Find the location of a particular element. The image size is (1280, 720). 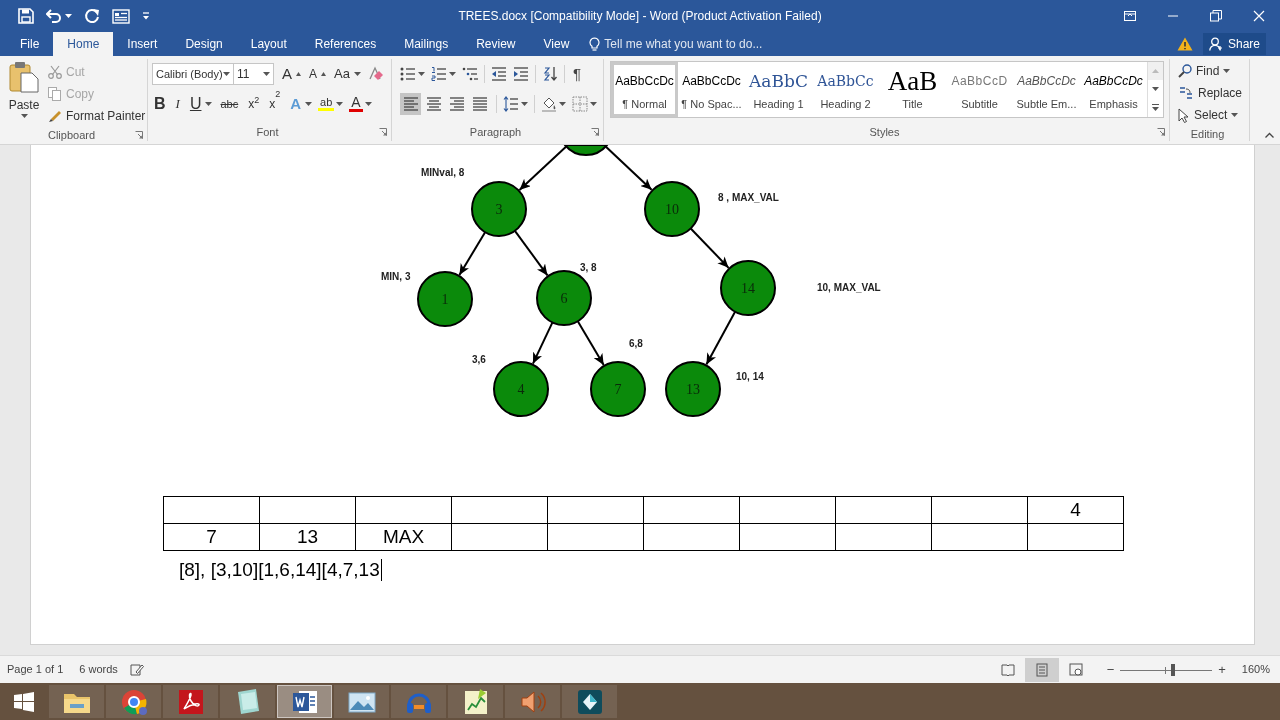

share-button: Share is located at coordinates (1234, 44).